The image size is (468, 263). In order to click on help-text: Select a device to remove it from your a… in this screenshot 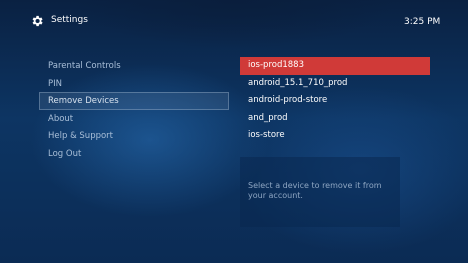, I will do `click(315, 190)`.